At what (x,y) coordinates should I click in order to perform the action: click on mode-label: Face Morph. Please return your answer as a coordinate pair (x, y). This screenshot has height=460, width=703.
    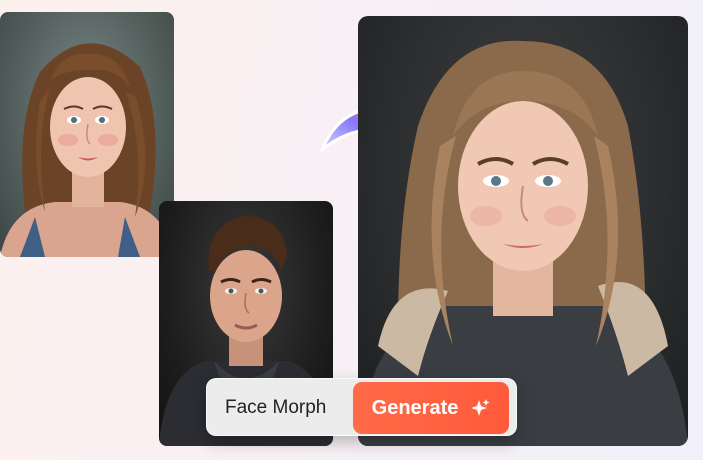
    Looking at the image, I should click on (276, 407).